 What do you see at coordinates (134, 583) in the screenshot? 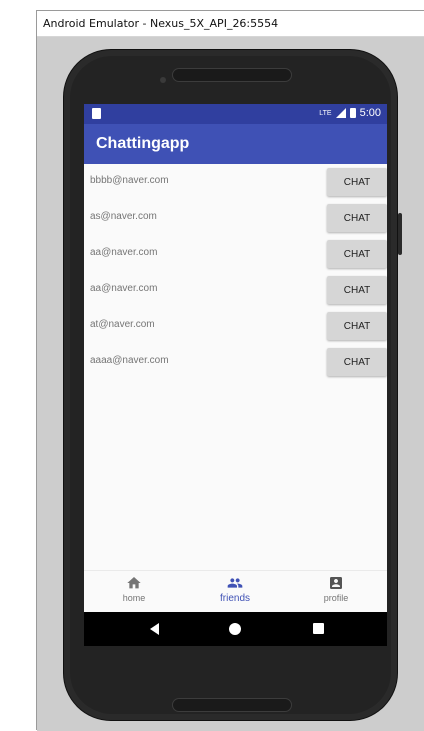
I see `home-icon` at bounding box center [134, 583].